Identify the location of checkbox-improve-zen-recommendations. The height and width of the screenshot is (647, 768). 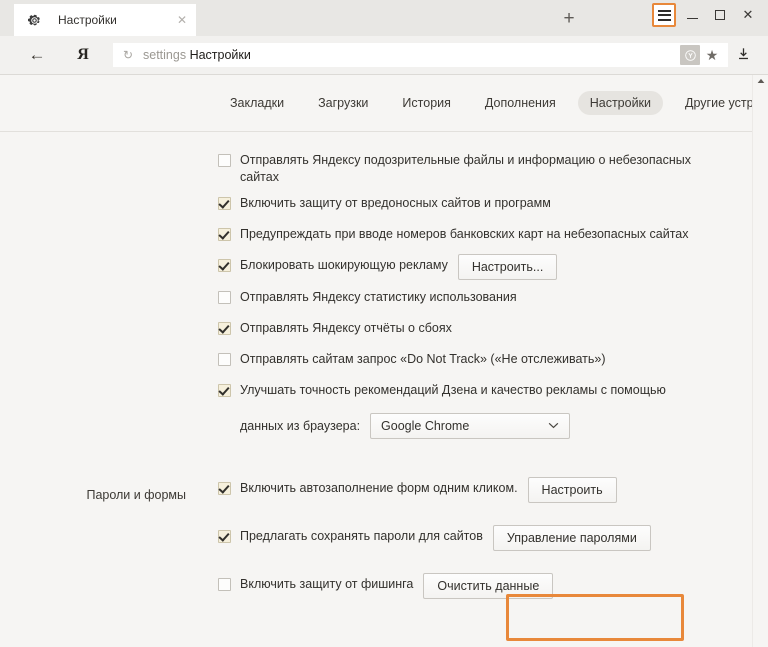
(224, 390).